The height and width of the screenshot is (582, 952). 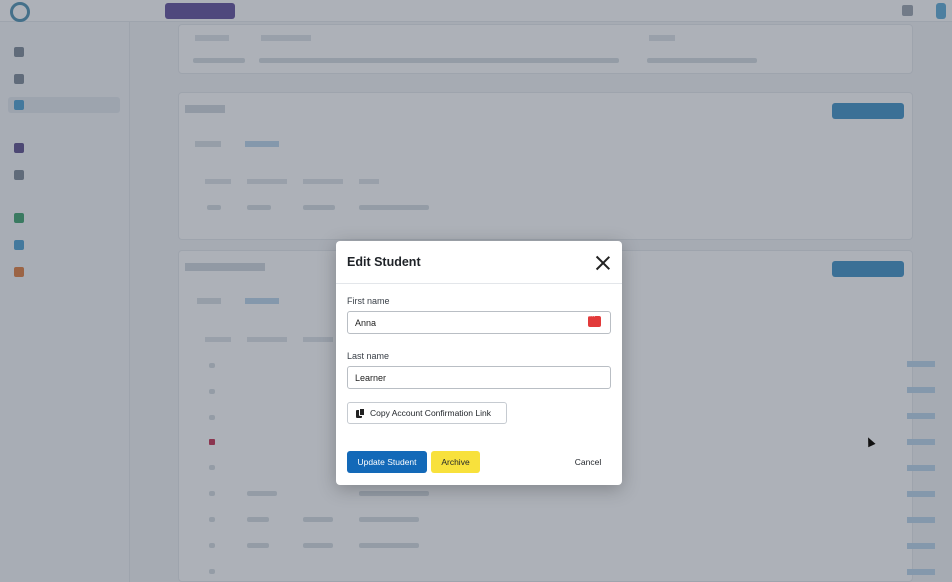 I want to click on copy-confirmation-link-label: Copy Account Confirmation Link, so click(x=430, y=413).